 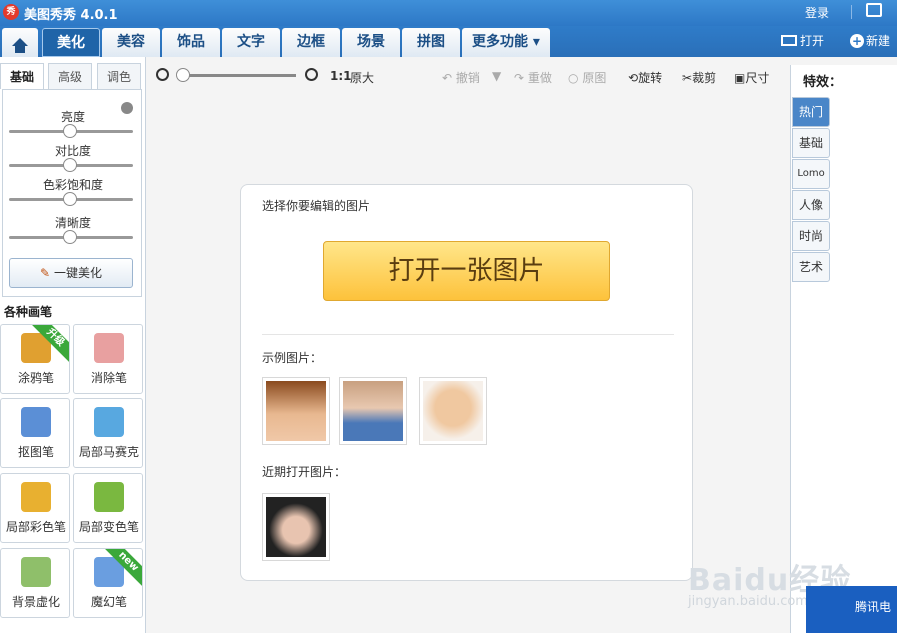 What do you see at coordinates (71, 42) in the screenshot?
I see `tab-beautify: 美化` at bounding box center [71, 42].